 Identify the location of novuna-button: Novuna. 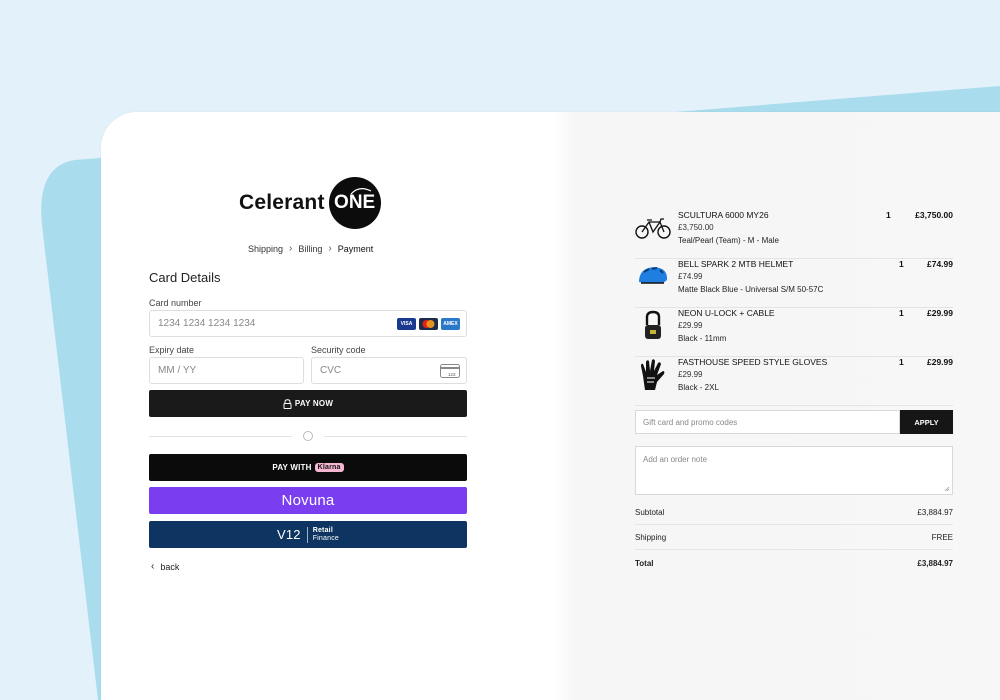
(308, 500).